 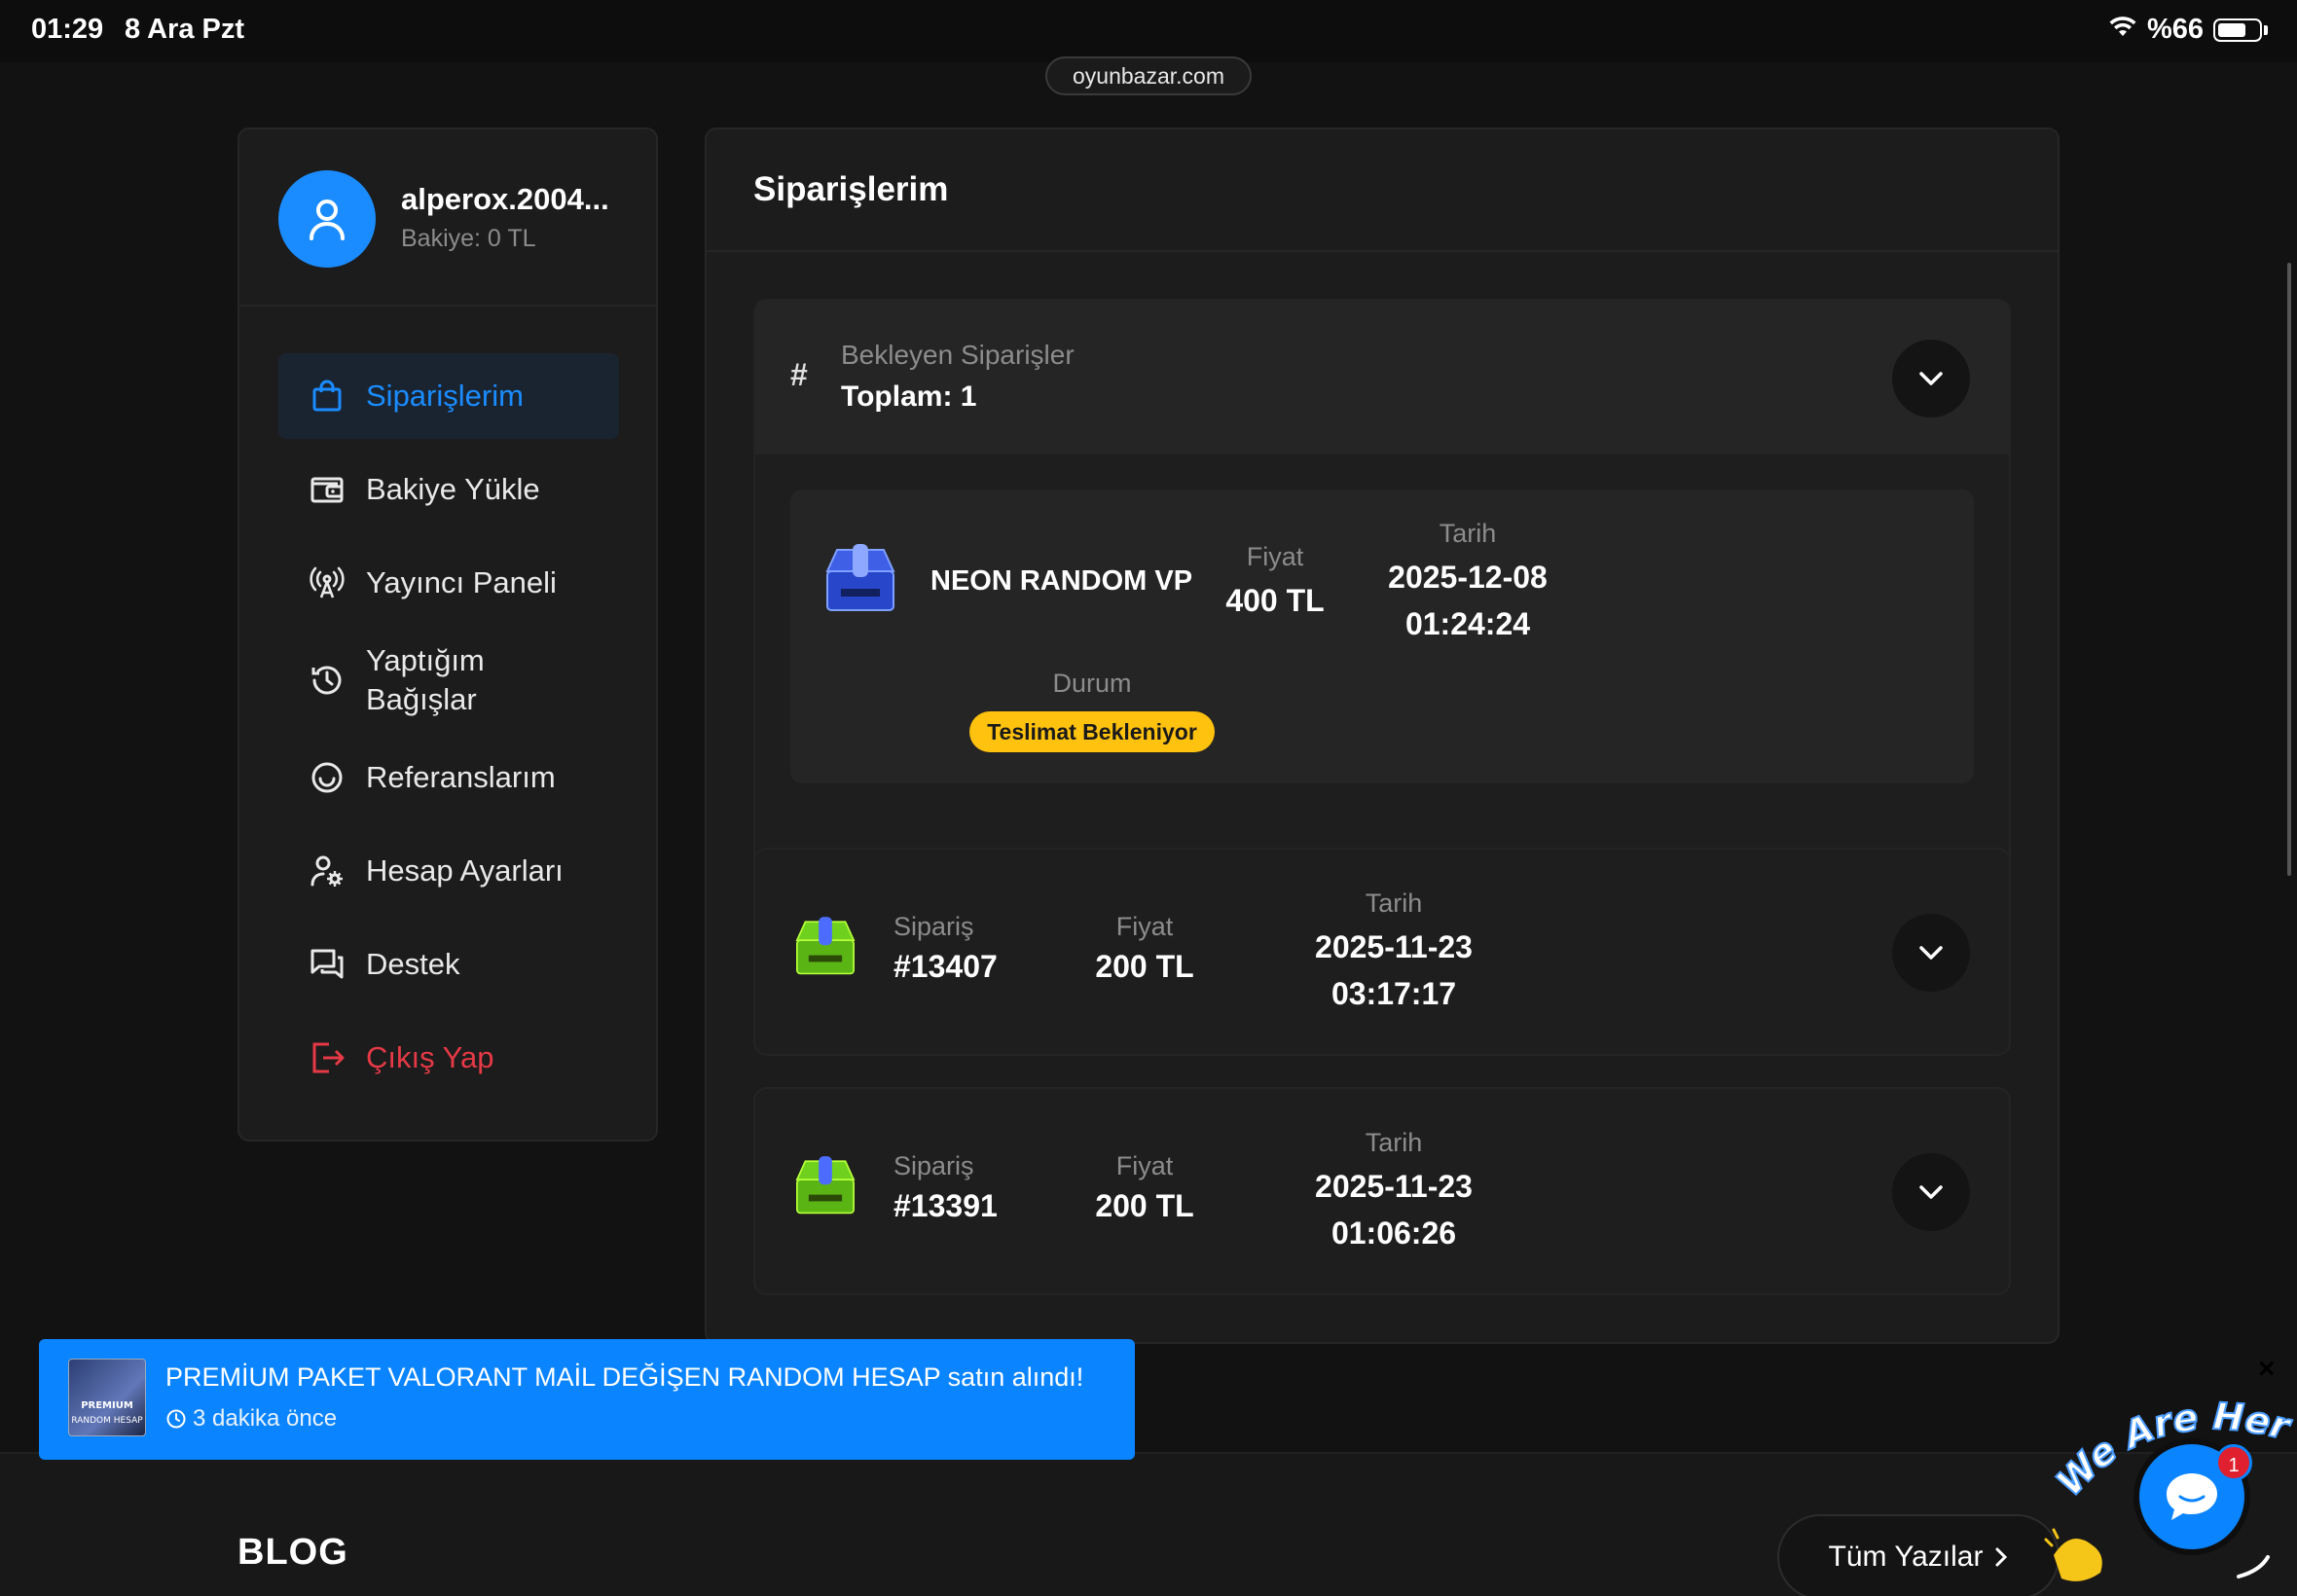 I want to click on order-number: #13407, so click(x=945, y=966).